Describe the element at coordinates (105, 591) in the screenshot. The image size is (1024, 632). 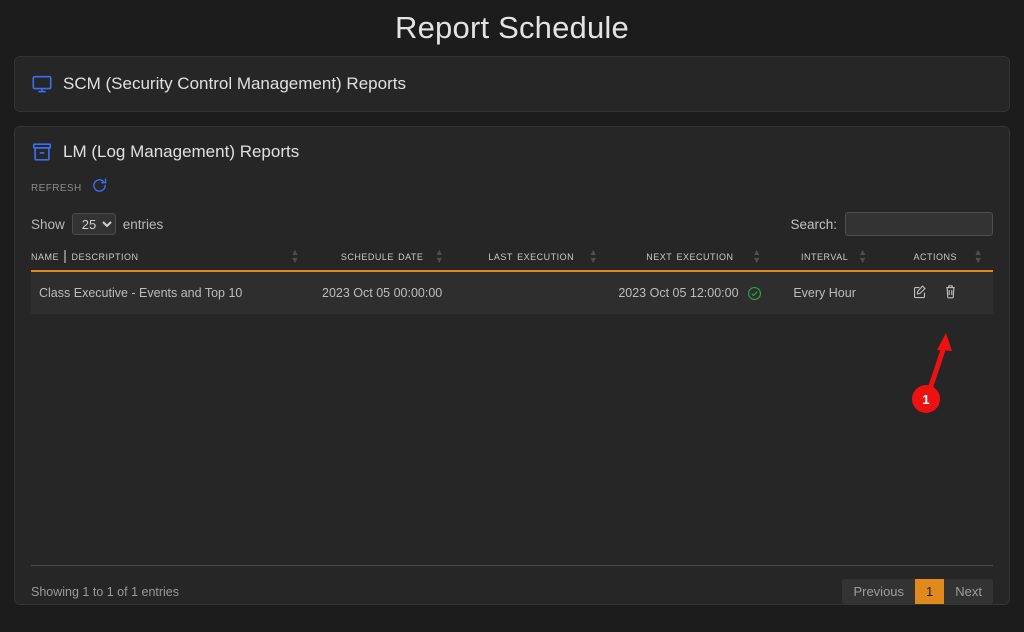
I see `entries-info: Showing 1 to 1 of 1 entries` at that location.